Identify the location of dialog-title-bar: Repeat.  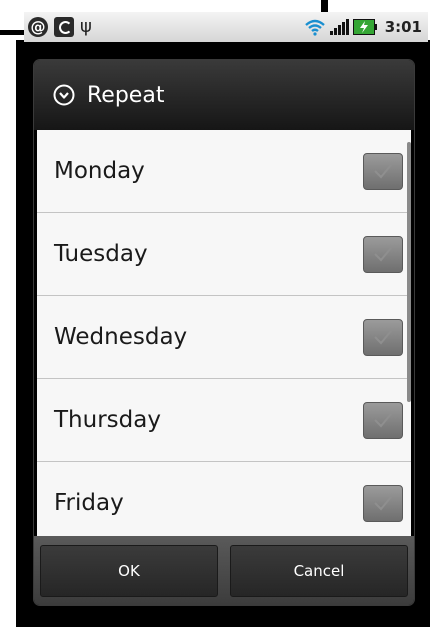
(224, 95).